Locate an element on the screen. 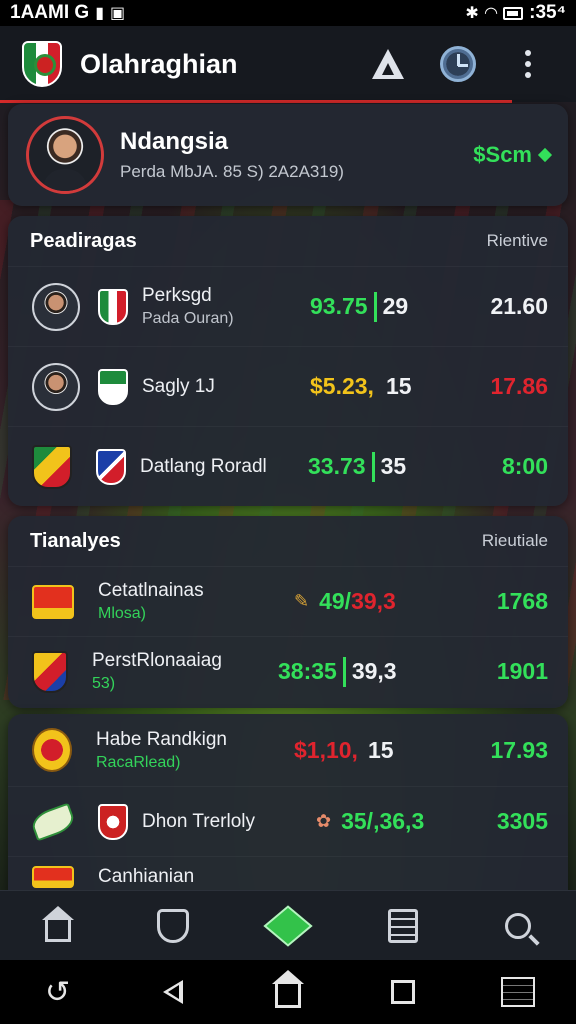 This screenshot has height=1024, width=576. bottom-nav is located at coordinates (288, 925).